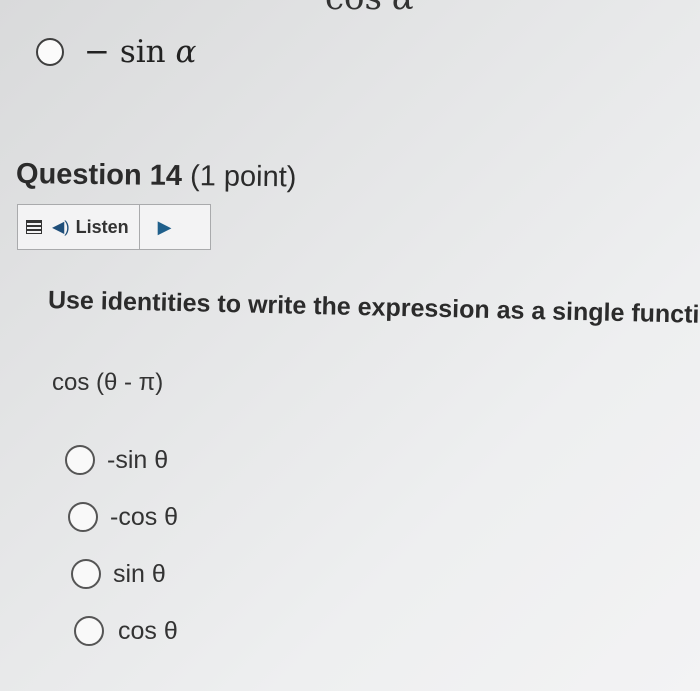  Describe the element at coordinates (125, 52) in the screenshot. I see `prev-option-func: − sin` at that location.